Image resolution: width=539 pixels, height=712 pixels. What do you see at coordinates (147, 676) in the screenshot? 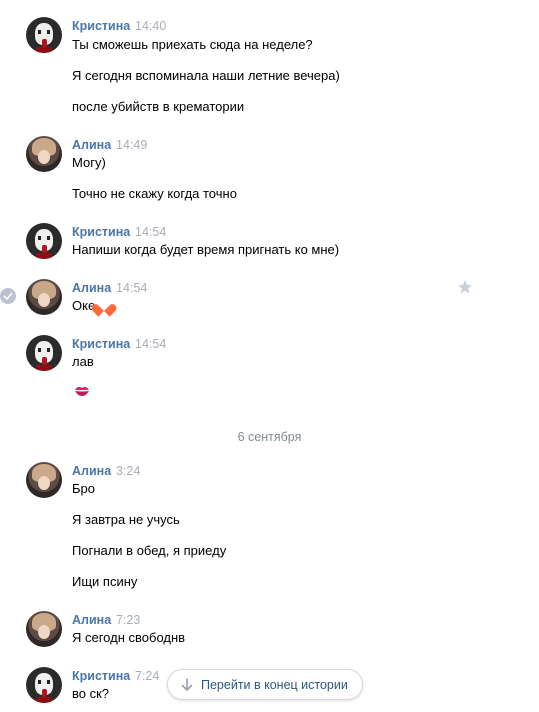
I see `message-time: 7:24` at bounding box center [147, 676].